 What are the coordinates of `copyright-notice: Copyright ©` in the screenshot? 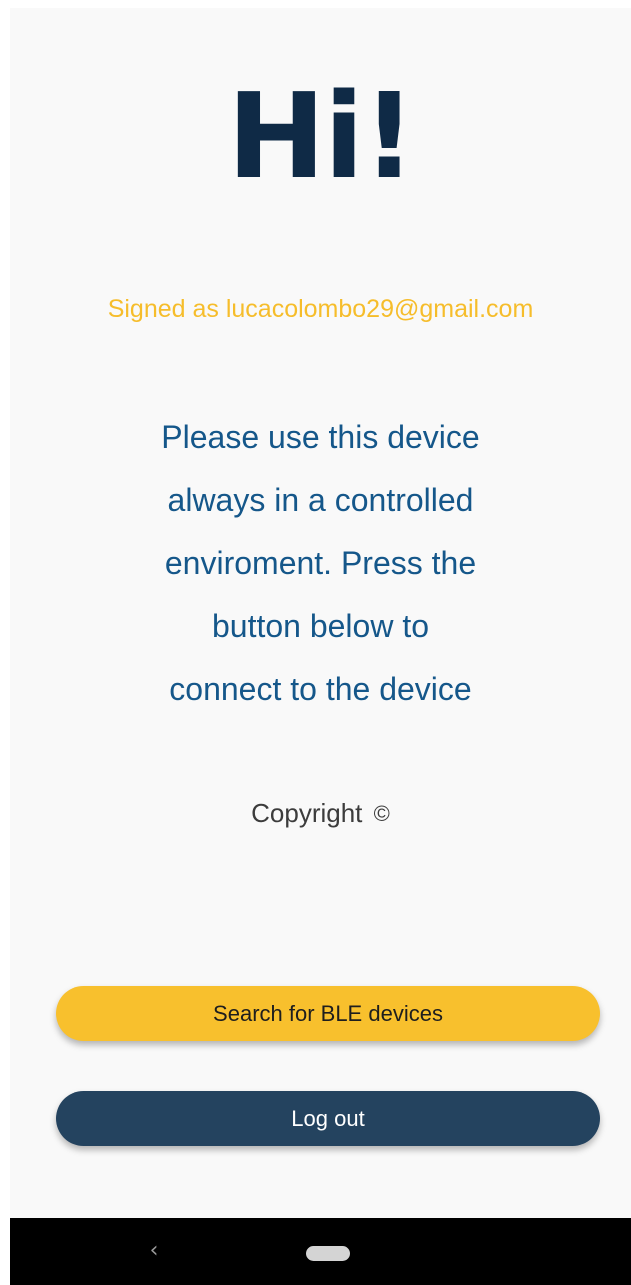 It's located at (320, 813).